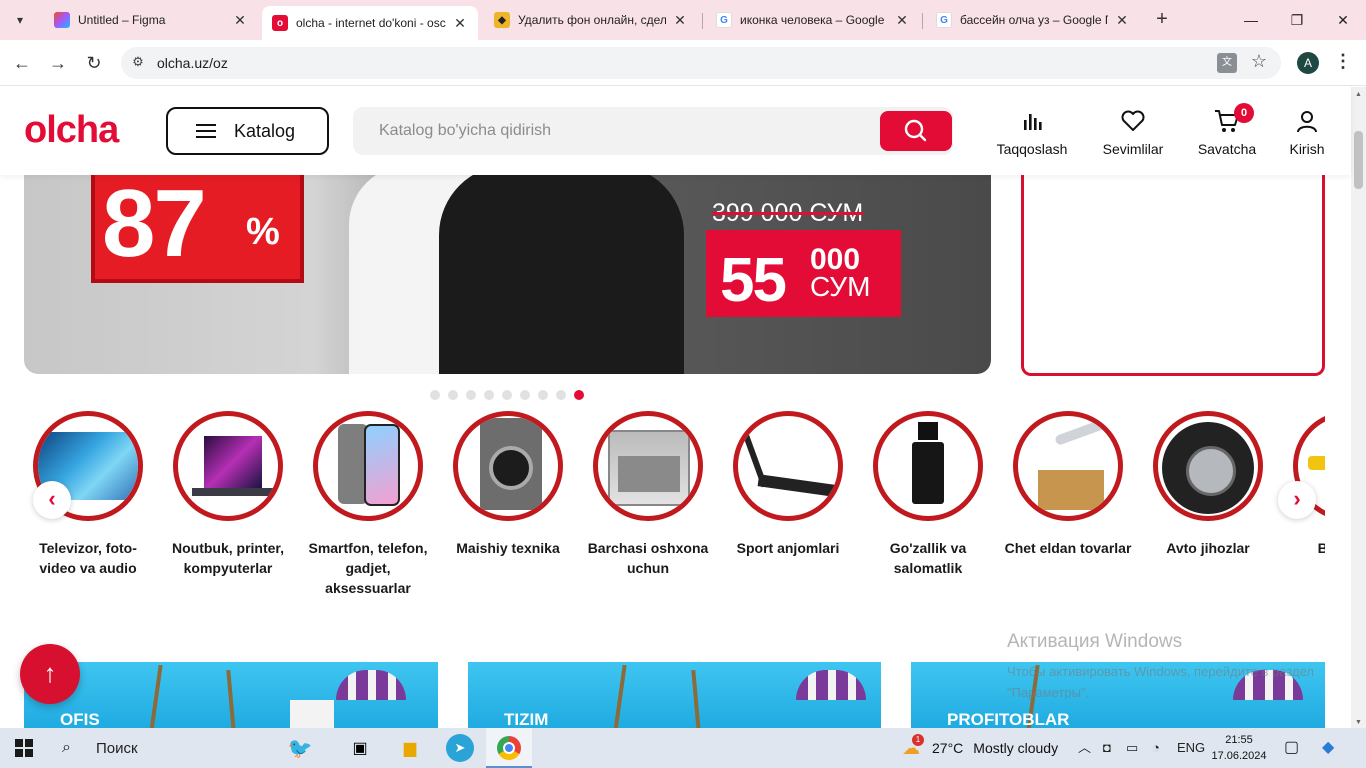 The width and height of the screenshot is (1366, 768). What do you see at coordinates (648, 494) in the screenshot?
I see `category-item: Barchasi oshxona uchun` at bounding box center [648, 494].